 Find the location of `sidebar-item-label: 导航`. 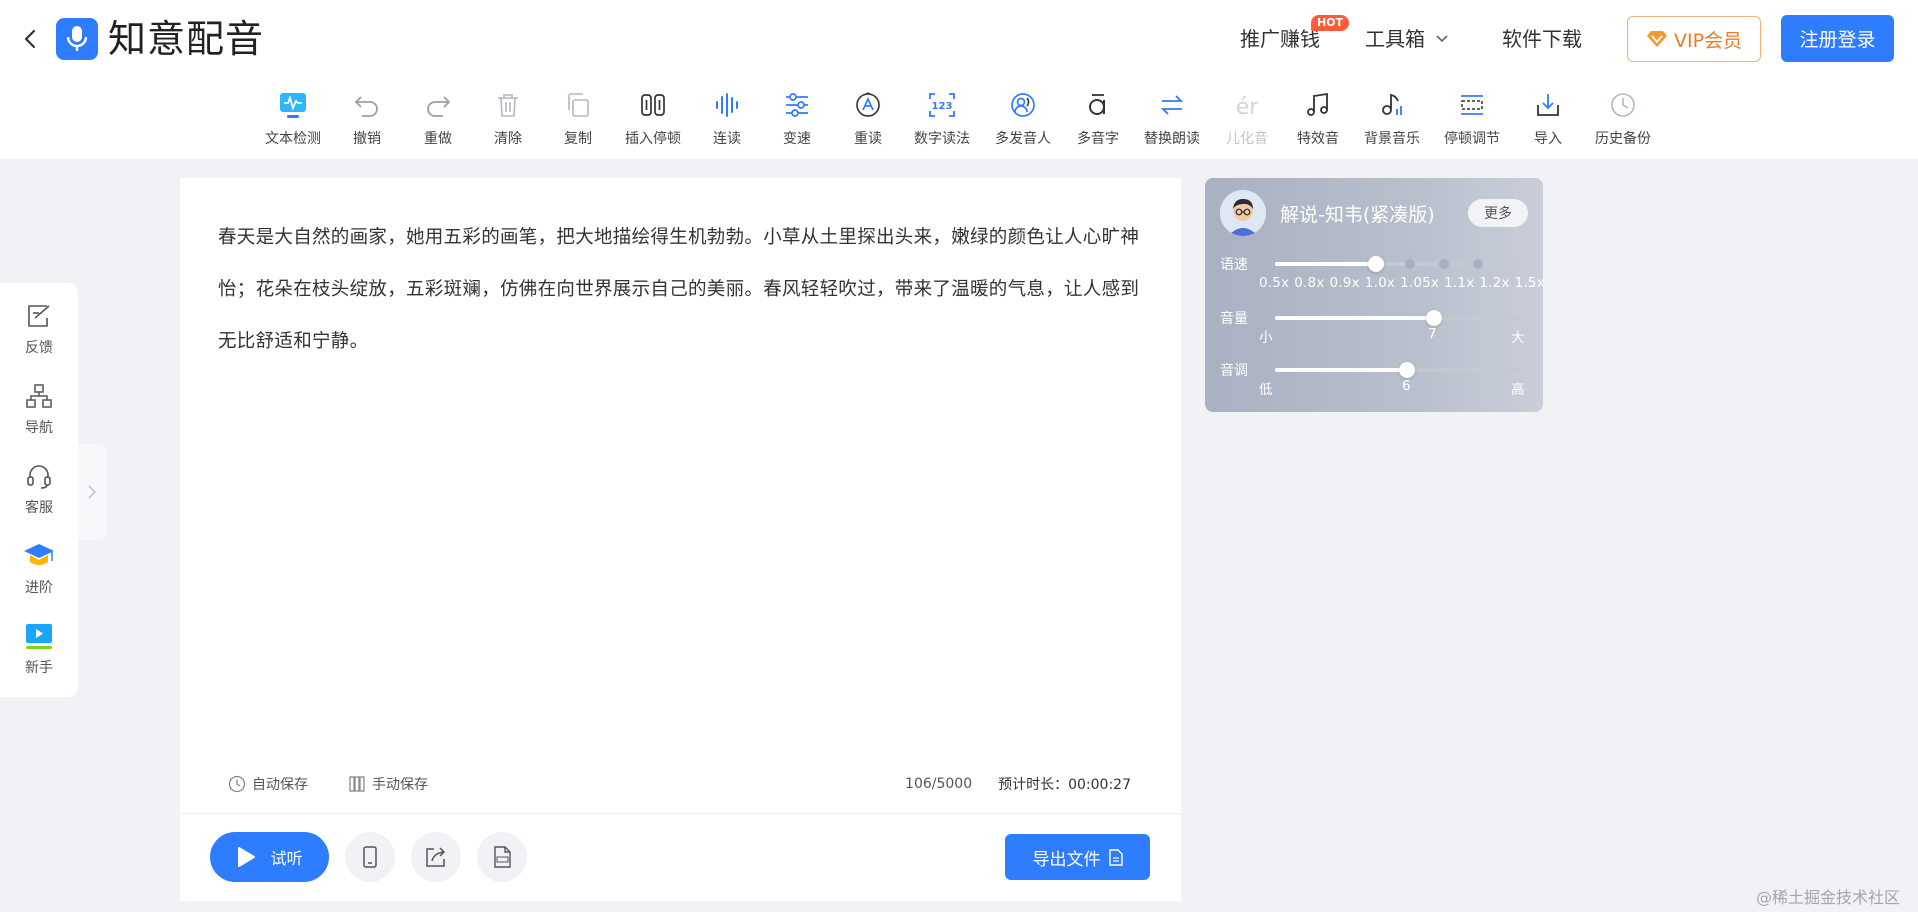

sidebar-item-label: 导航 is located at coordinates (39, 428).